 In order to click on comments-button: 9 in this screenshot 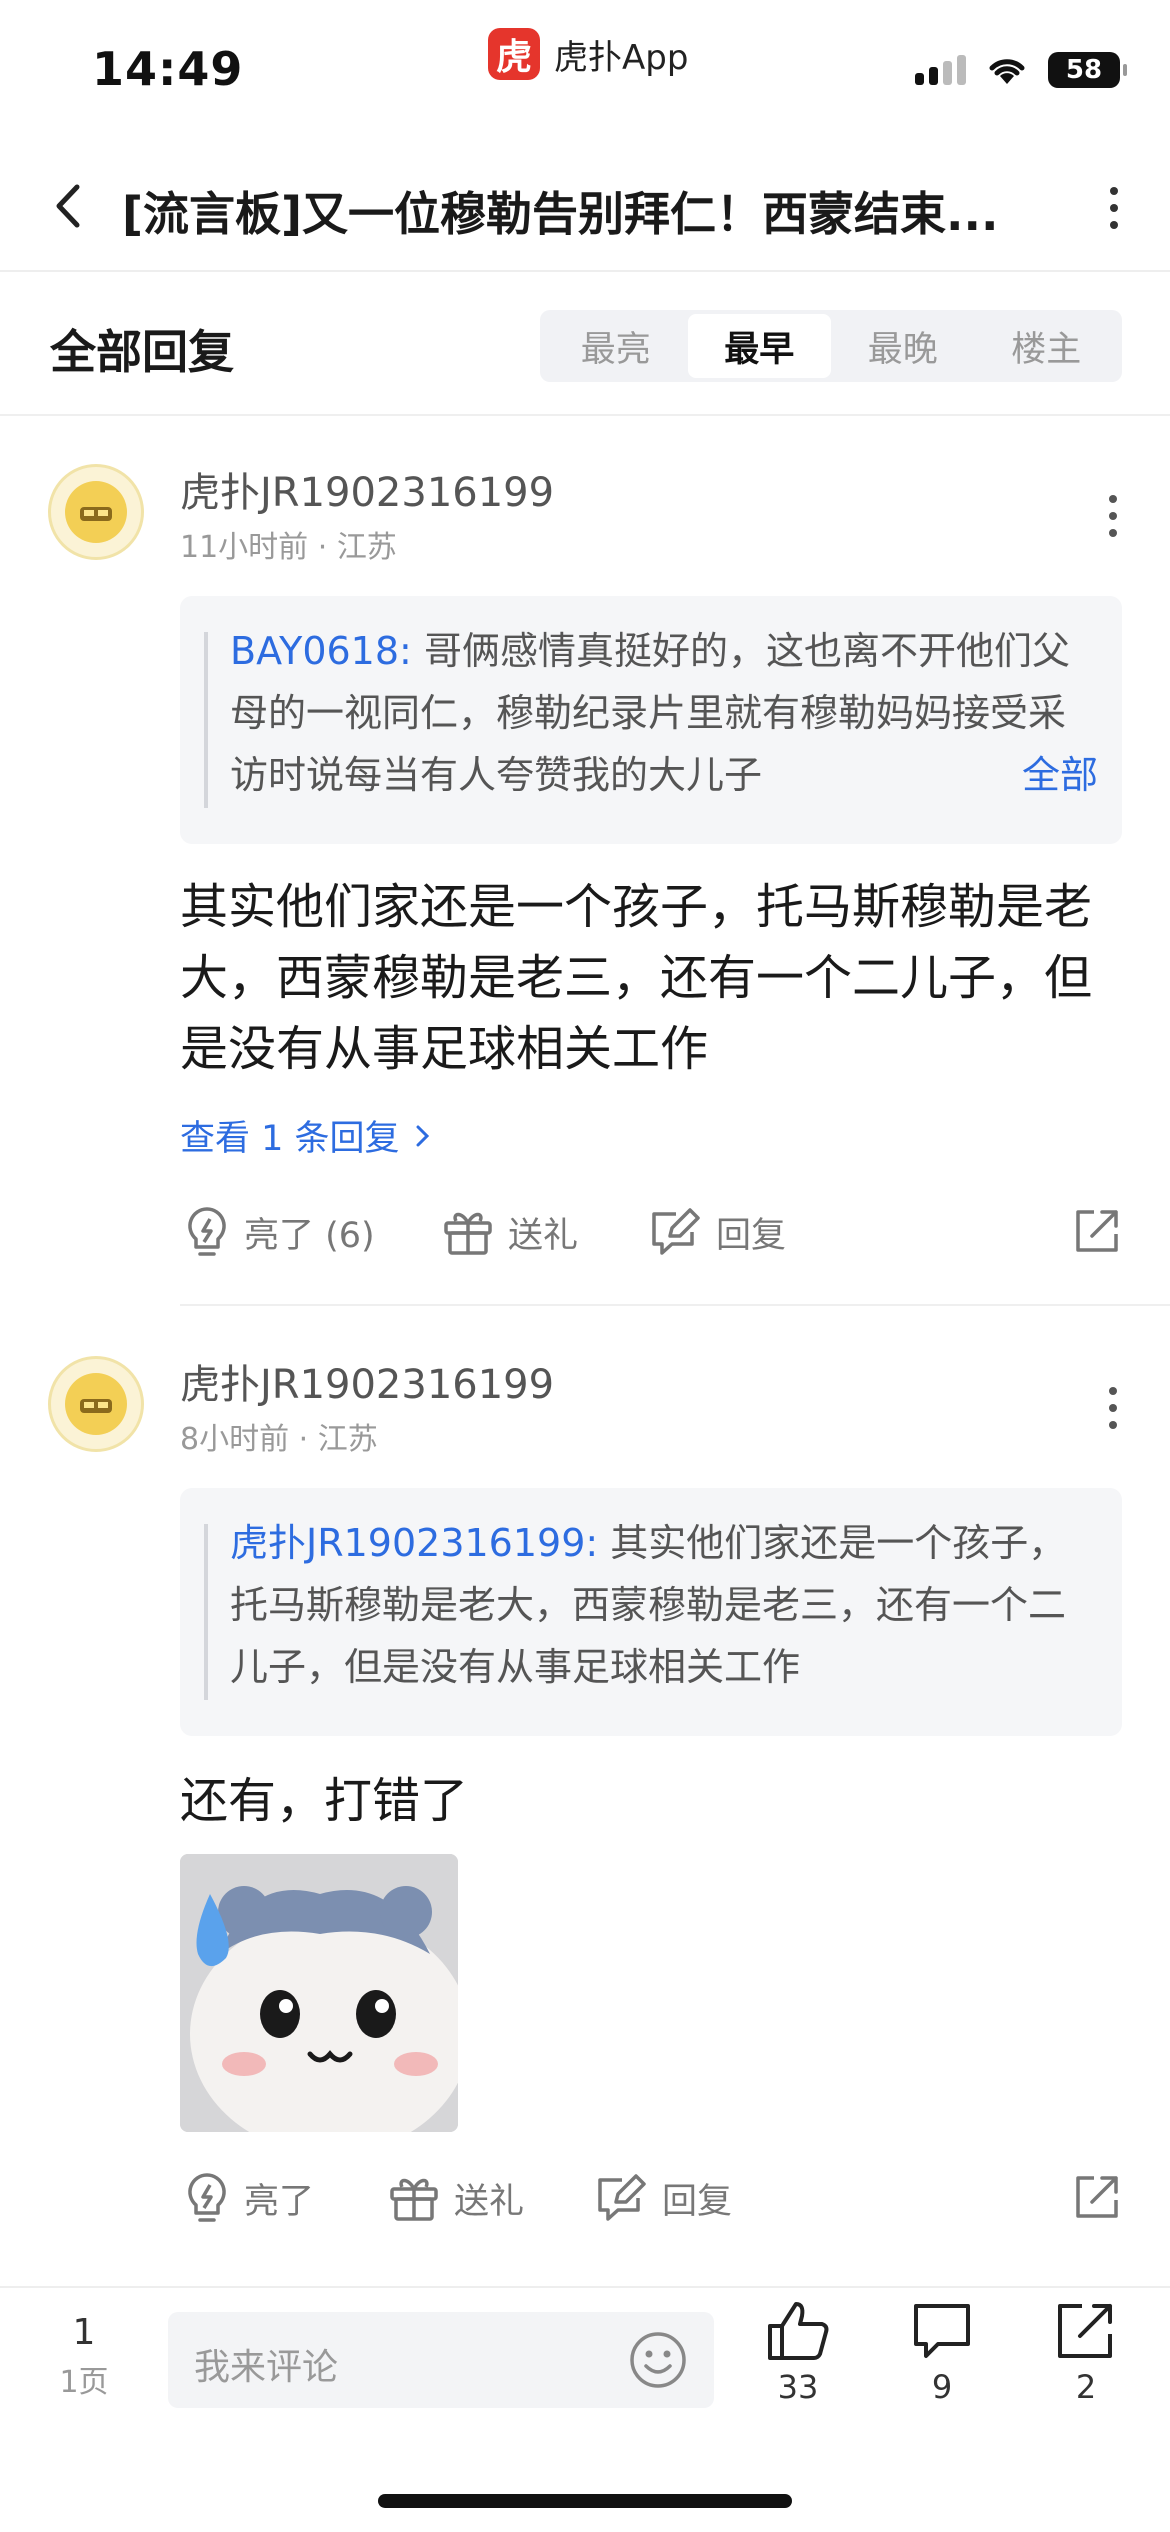, I will do `click(942, 2353)`.